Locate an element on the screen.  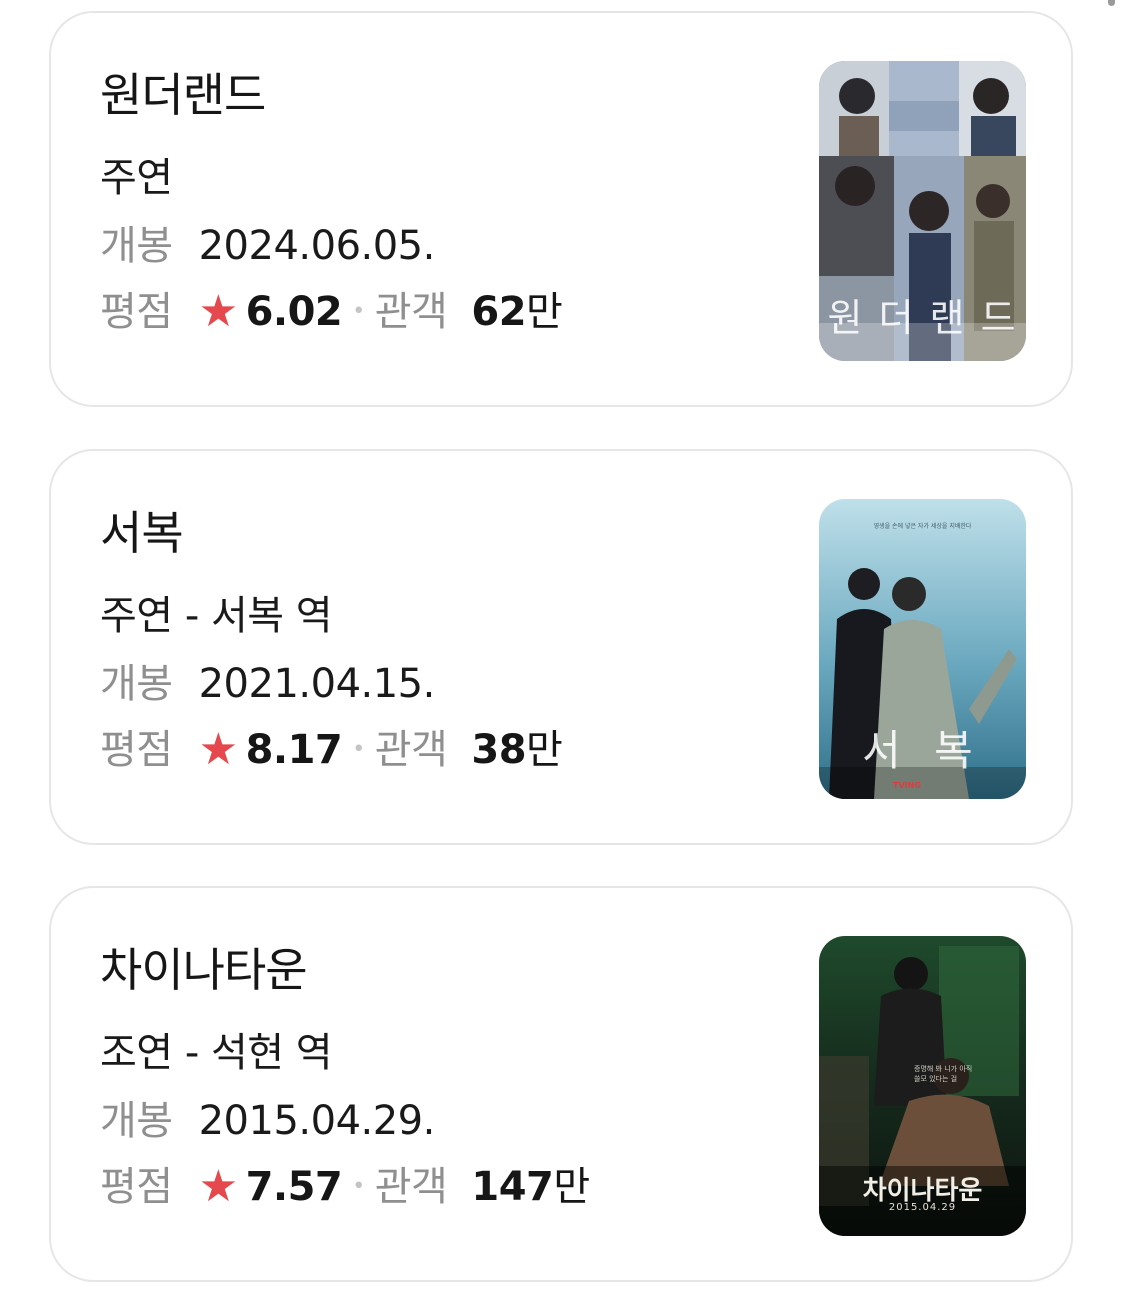
release-row: 개봉 2021.04.15. is located at coordinates (267, 684).